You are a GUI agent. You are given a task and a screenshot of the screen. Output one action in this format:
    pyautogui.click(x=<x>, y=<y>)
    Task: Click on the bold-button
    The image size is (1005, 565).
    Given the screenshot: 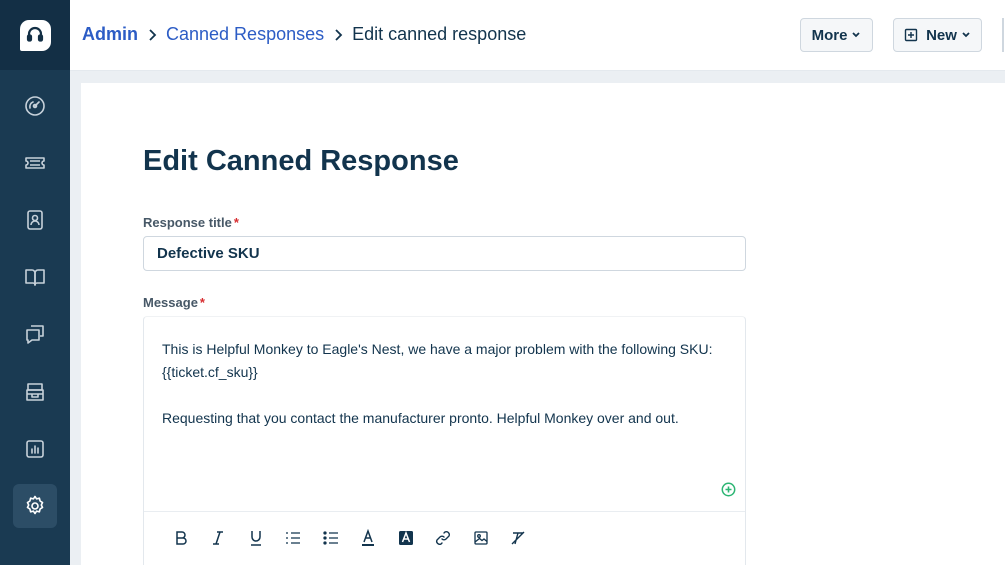 What is the action you would take?
    pyautogui.click(x=181, y=538)
    